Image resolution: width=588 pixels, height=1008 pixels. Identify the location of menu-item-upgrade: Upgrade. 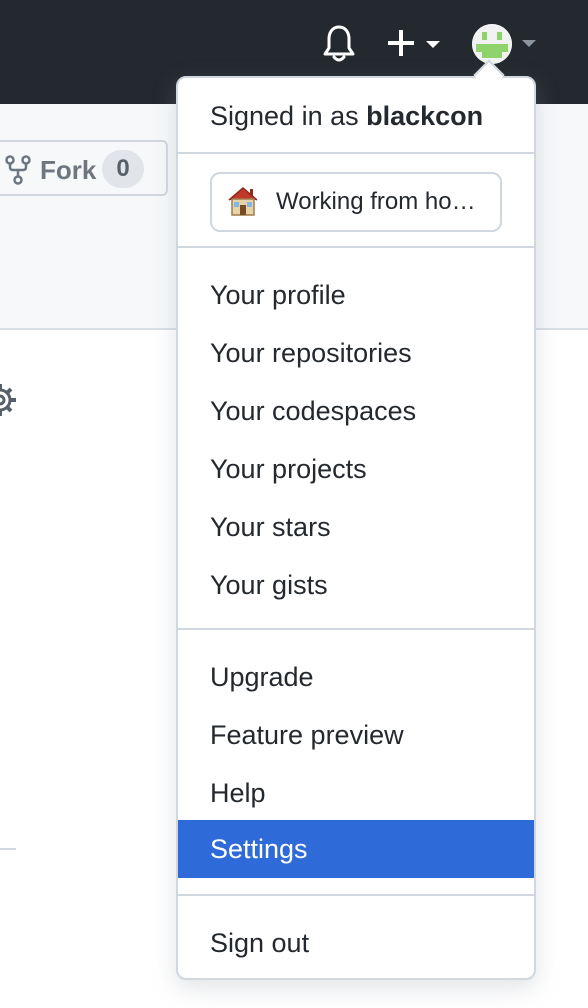
(356, 677).